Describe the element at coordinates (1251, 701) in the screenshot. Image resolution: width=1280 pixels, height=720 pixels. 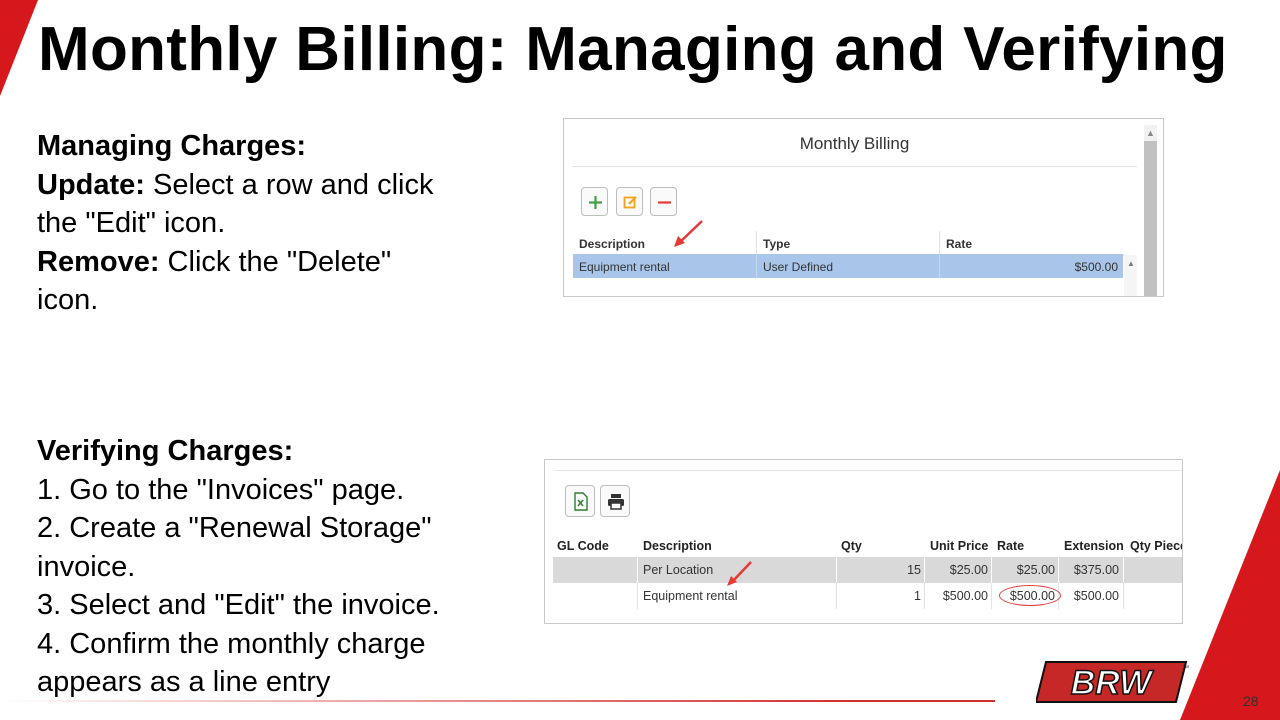
I see `slide-number: 28` at that location.